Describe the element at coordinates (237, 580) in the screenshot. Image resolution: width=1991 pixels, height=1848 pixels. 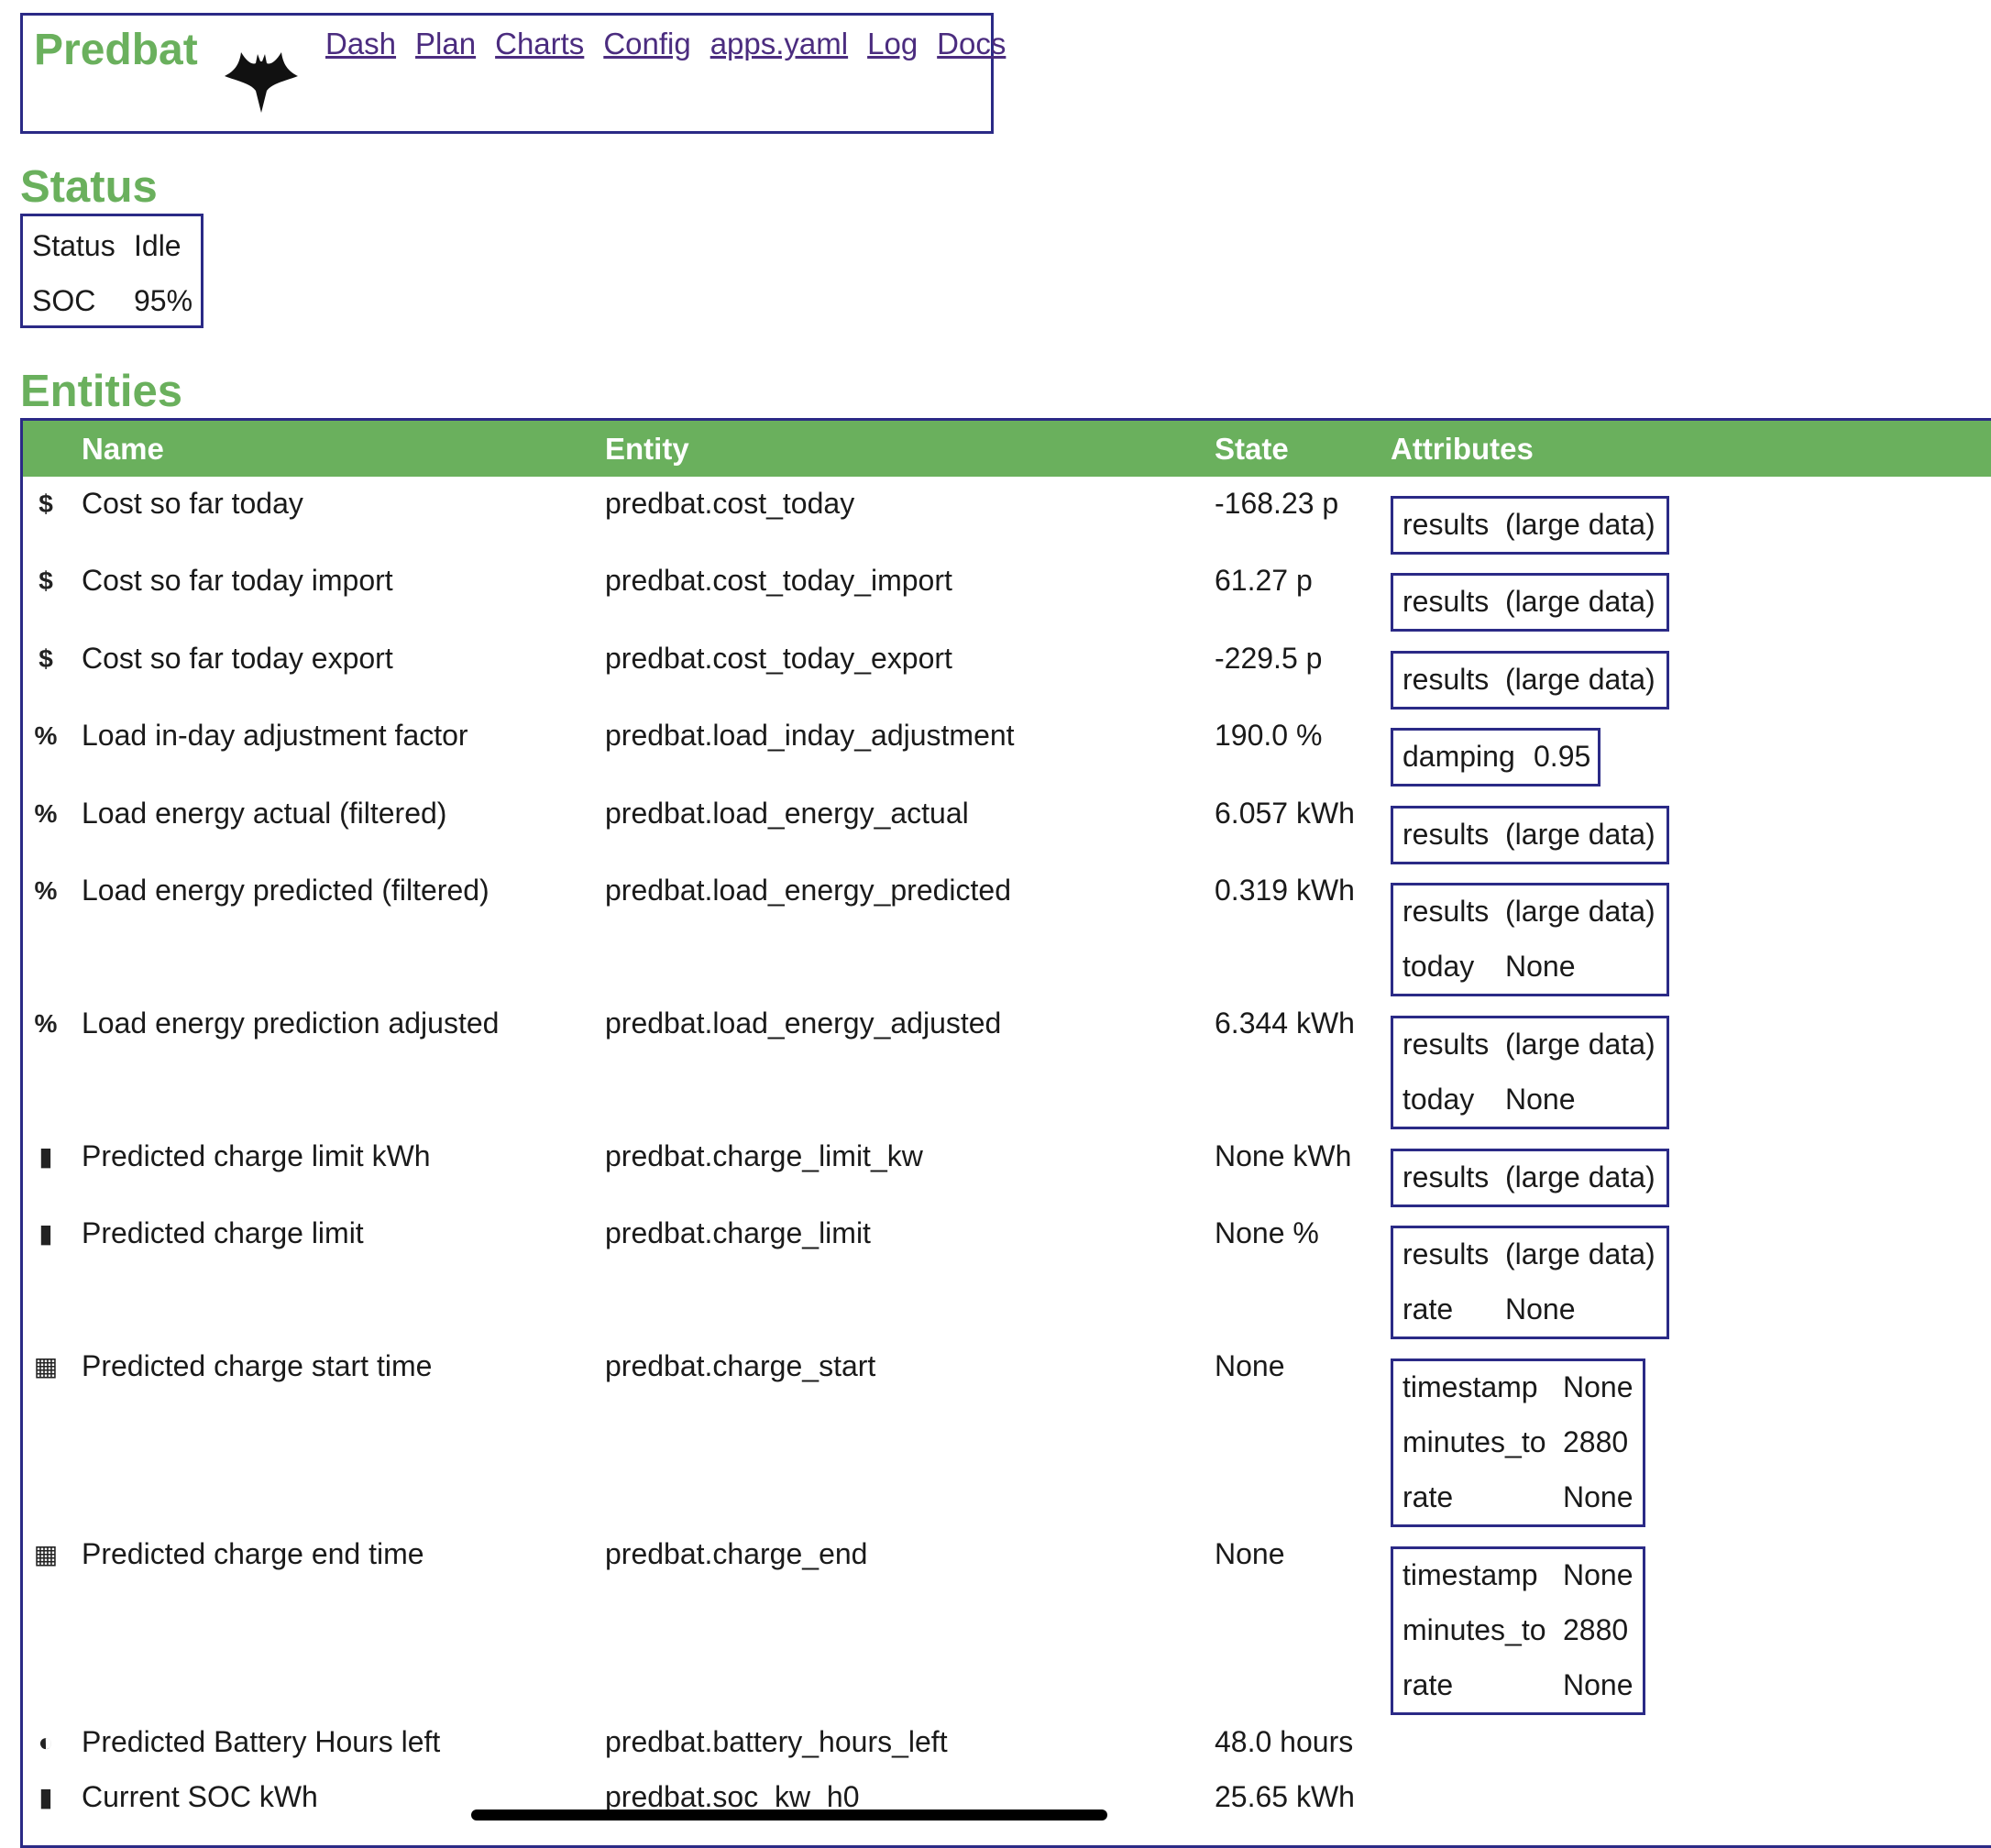
I see `entity-name: Cost so far today import` at that location.